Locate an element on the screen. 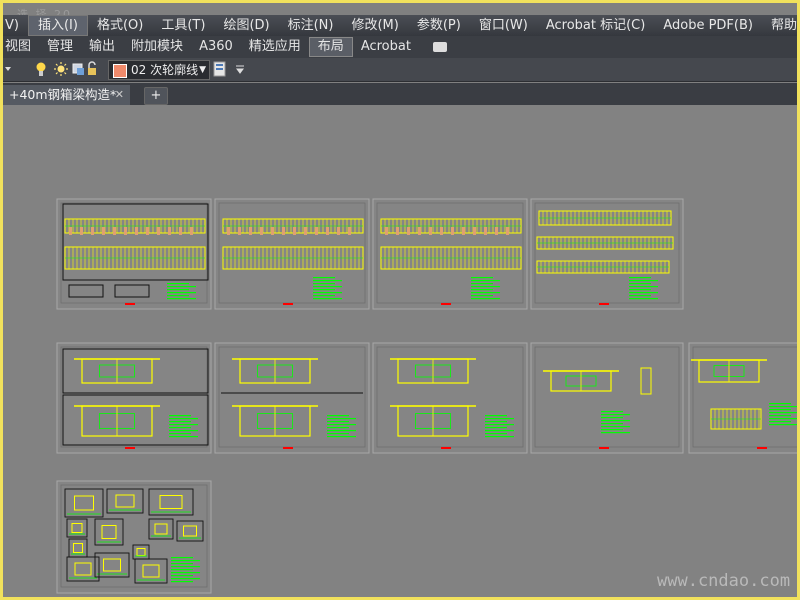 This screenshot has width=800, height=600. toolbar-arrow-icon is located at coordinates (8, 69).